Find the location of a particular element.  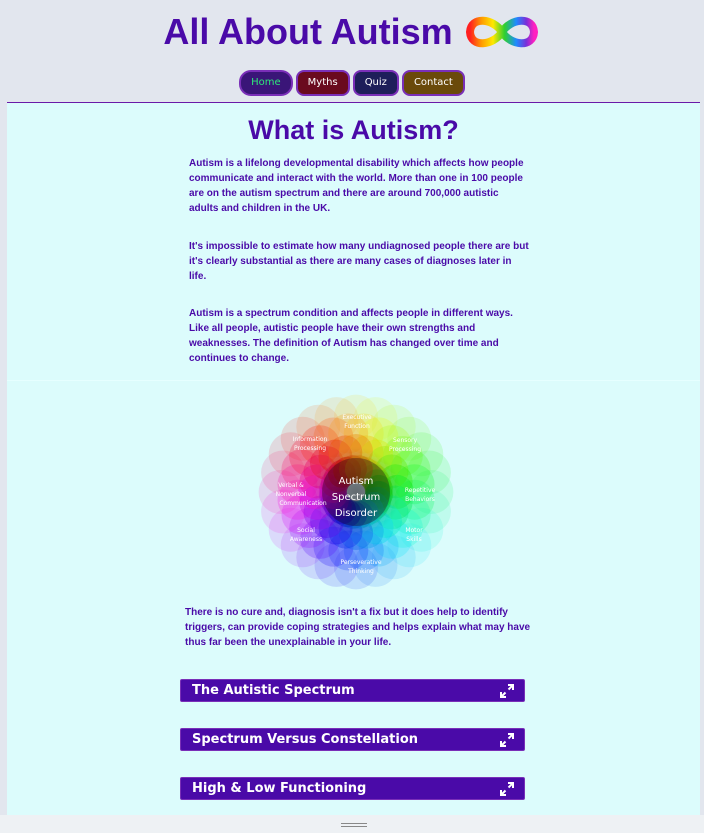

accordion-label: High & Low Functioning is located at coordinates (279, 788).